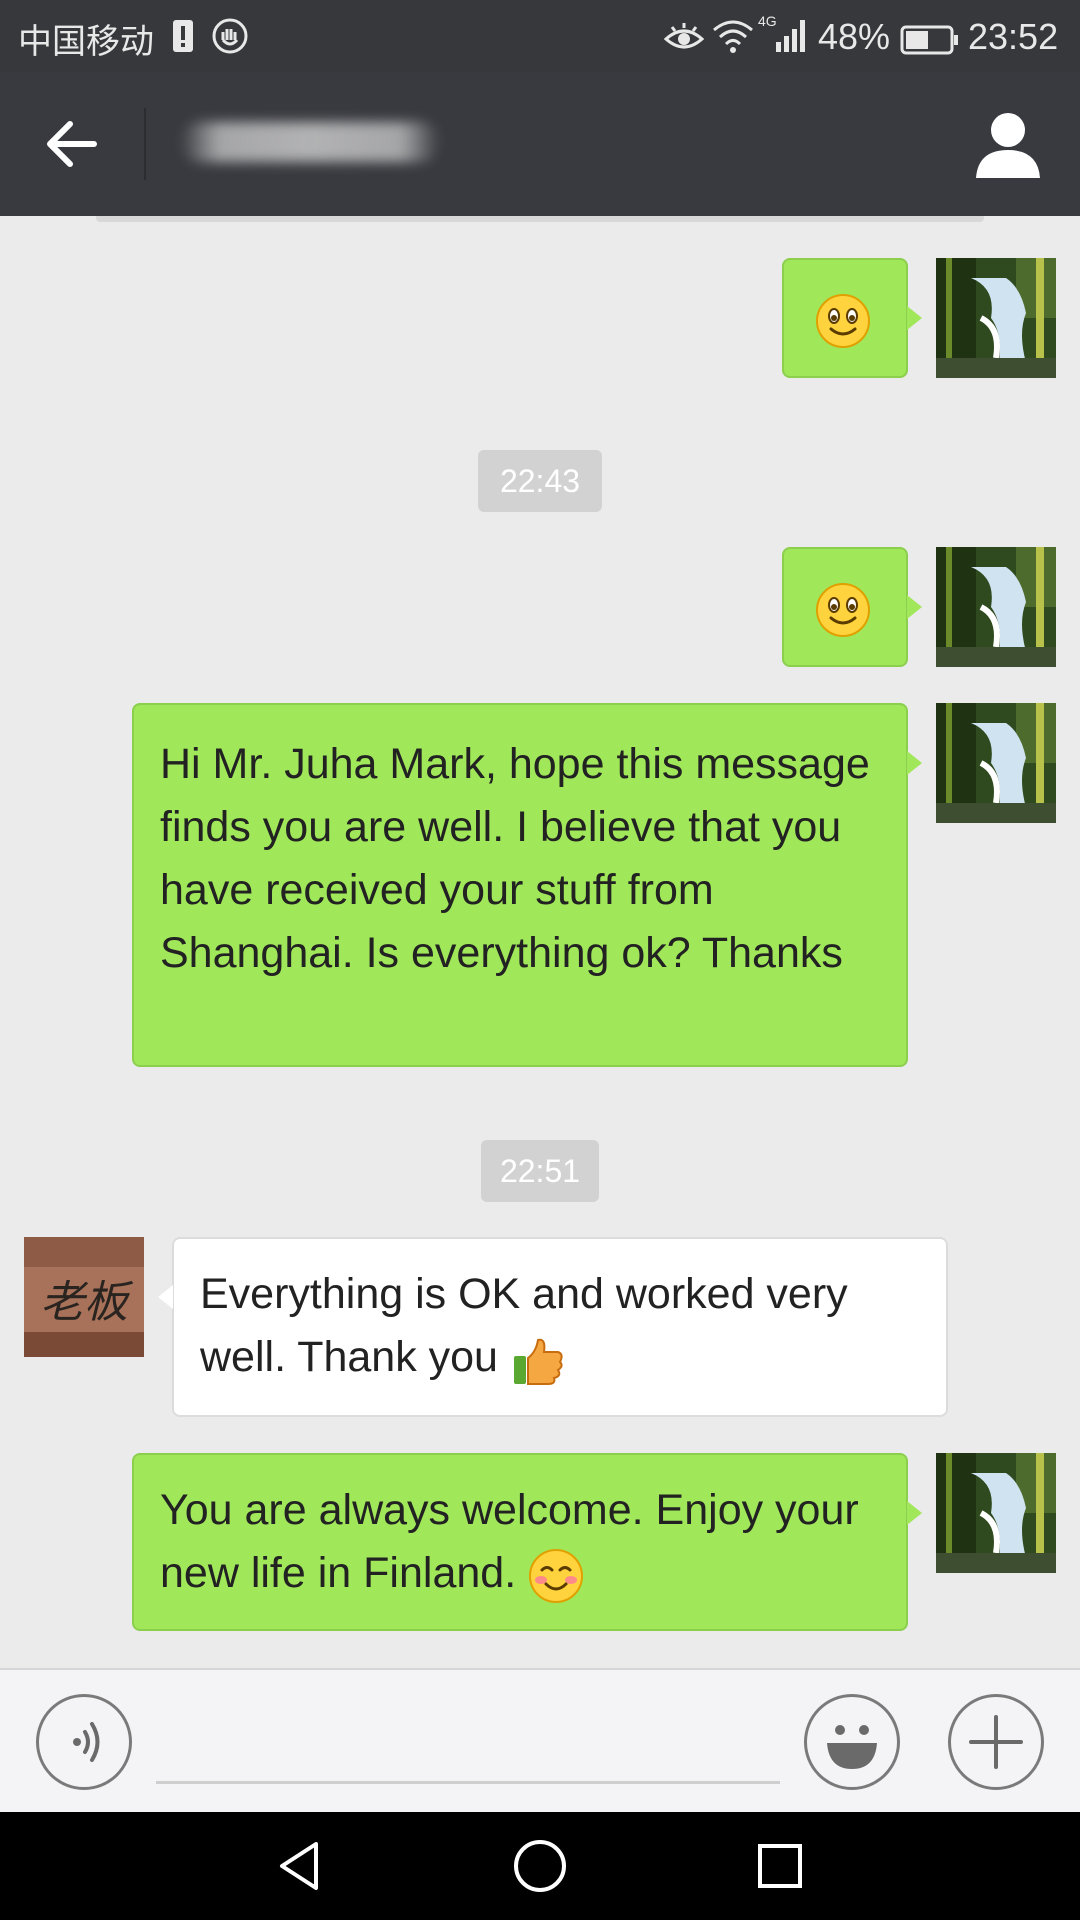 This screenshot has height=1920, width=1080. What do you see at coordinates (930, 43) in the screenshot?
I see `battery-icon` at bounding box center [930, 43].